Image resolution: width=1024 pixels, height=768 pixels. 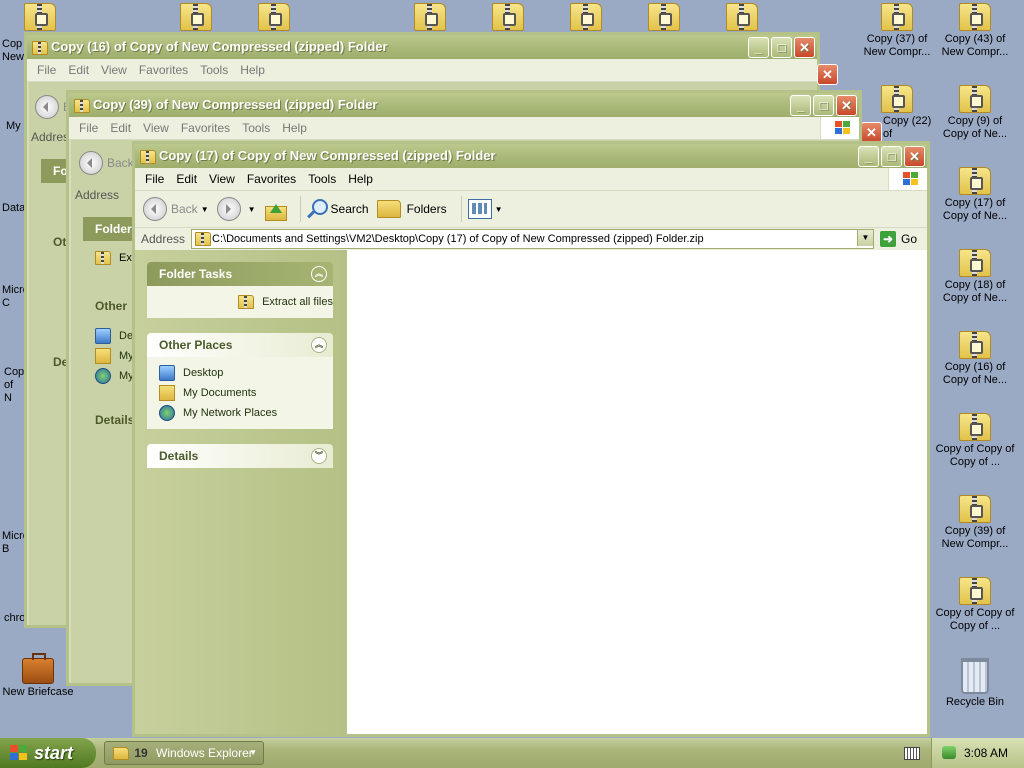 What do you see at coordinates (949, 752) in the screenshot?
I see `network-tray-icon` at bounding box center [949, 752].